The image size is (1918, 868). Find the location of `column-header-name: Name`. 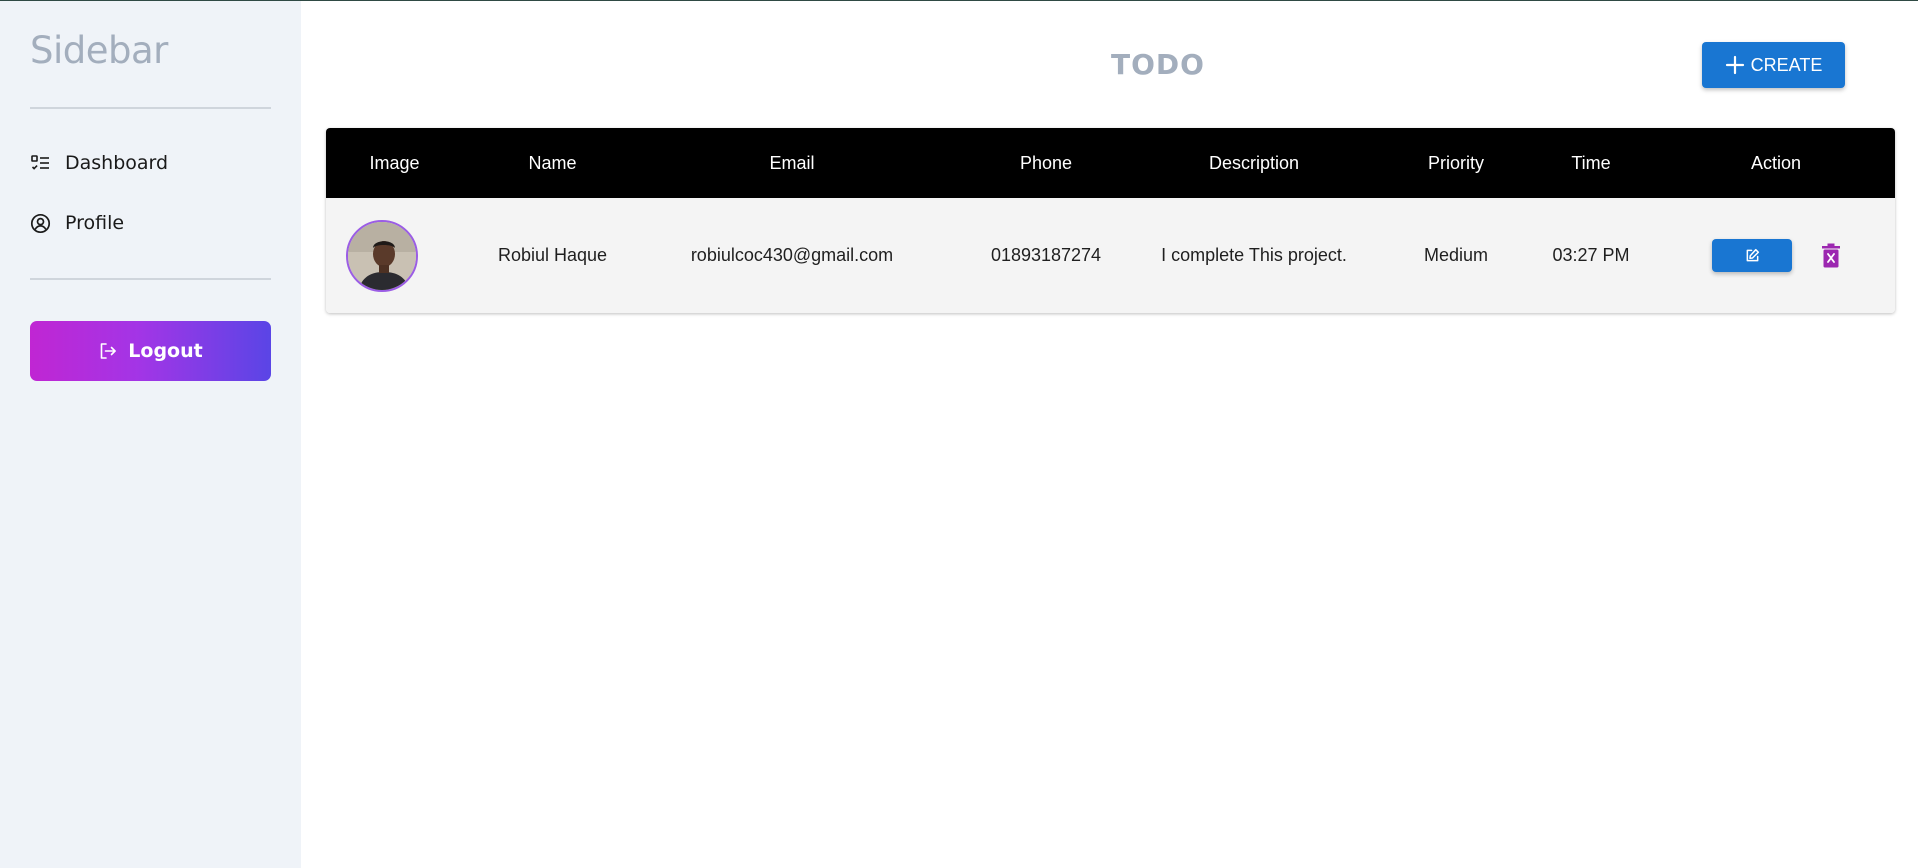

column-header-name: Name is located at coordinates (552, 162).